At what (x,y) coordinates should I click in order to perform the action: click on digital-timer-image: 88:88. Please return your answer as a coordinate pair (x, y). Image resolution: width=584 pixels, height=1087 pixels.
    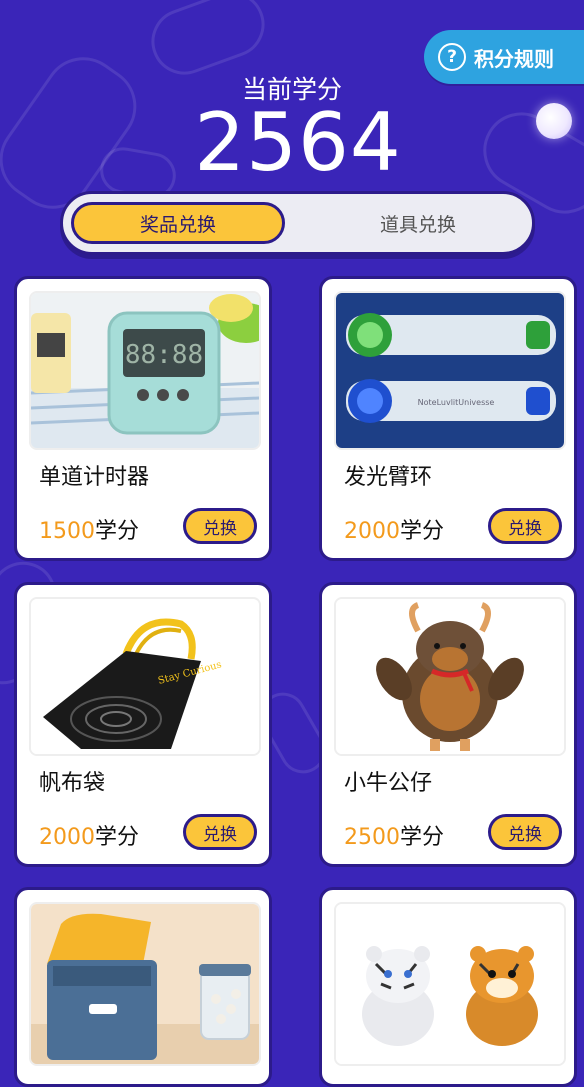
    Looking at the image, I should click on (145, 370).